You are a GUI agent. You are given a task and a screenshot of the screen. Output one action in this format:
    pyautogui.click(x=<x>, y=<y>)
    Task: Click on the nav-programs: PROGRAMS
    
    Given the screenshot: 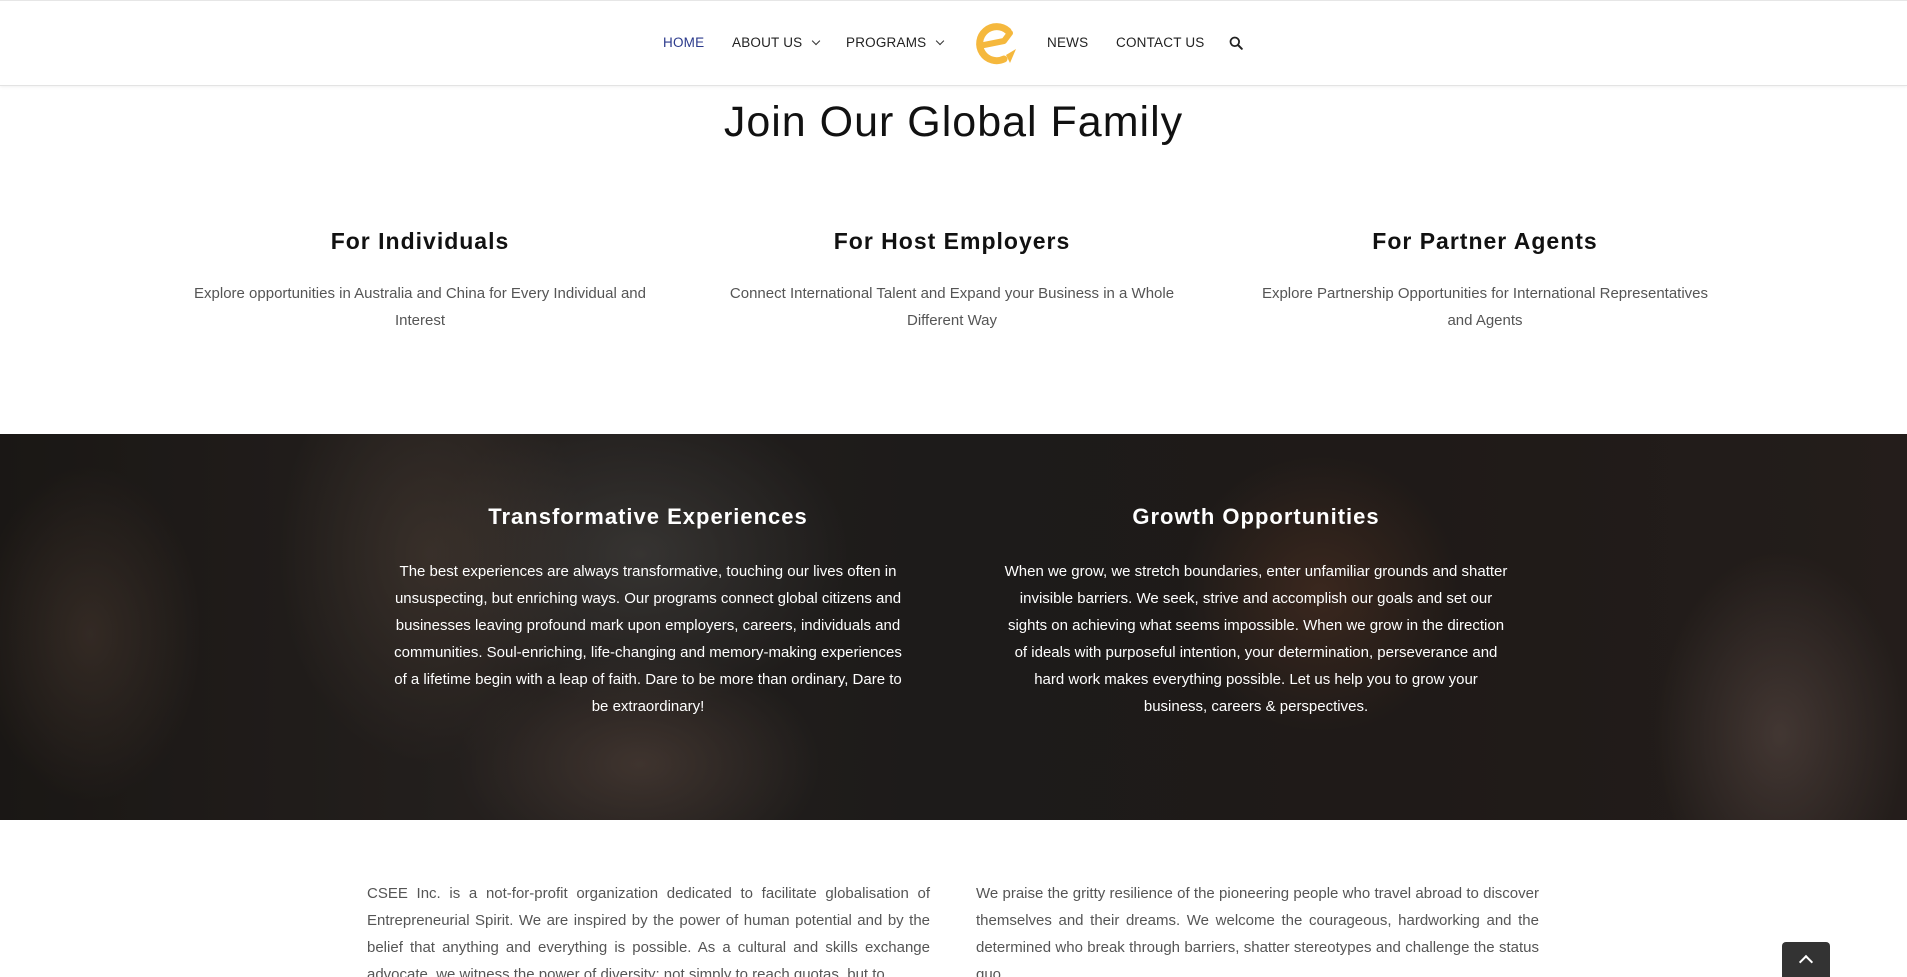 What is the action you would take?
    pyautogui.click(x=895, y=42)
    